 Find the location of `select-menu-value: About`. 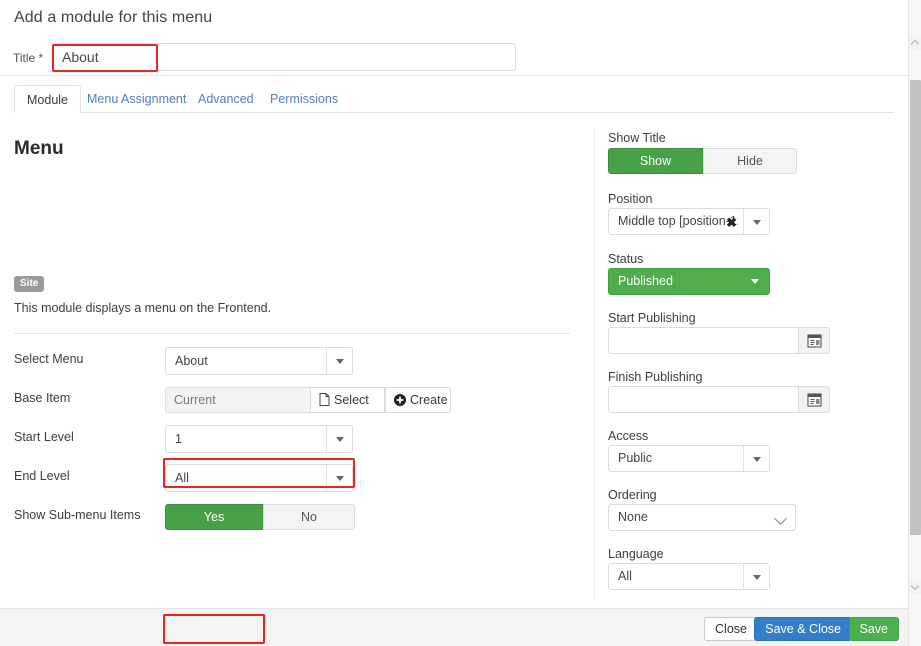

select-menu-value: About is located at coordinates (191, 361).